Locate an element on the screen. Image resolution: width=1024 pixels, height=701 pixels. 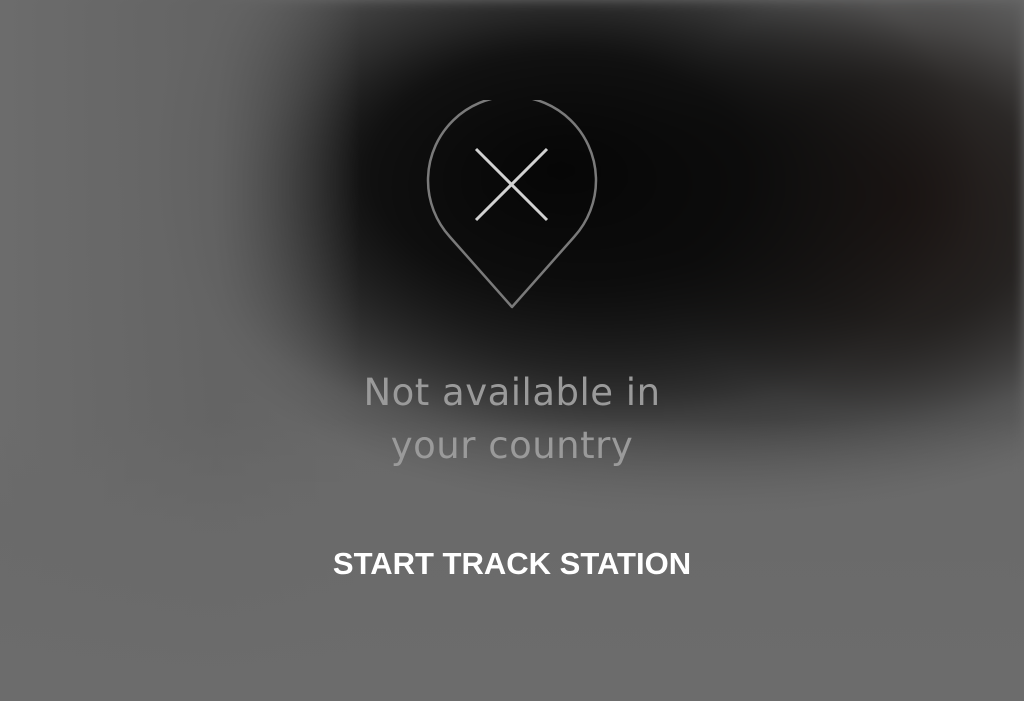
message-line-2: your country is located at coordinates (512, 445).